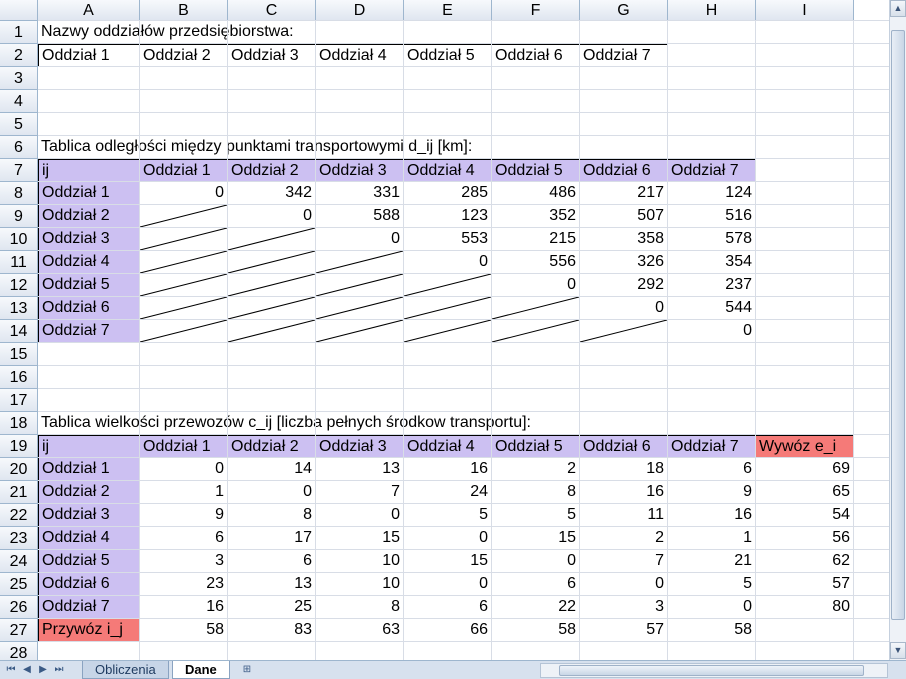 This screenshot has width=906, height=679. I want to click on scroll-thumb, so click(898, 325).